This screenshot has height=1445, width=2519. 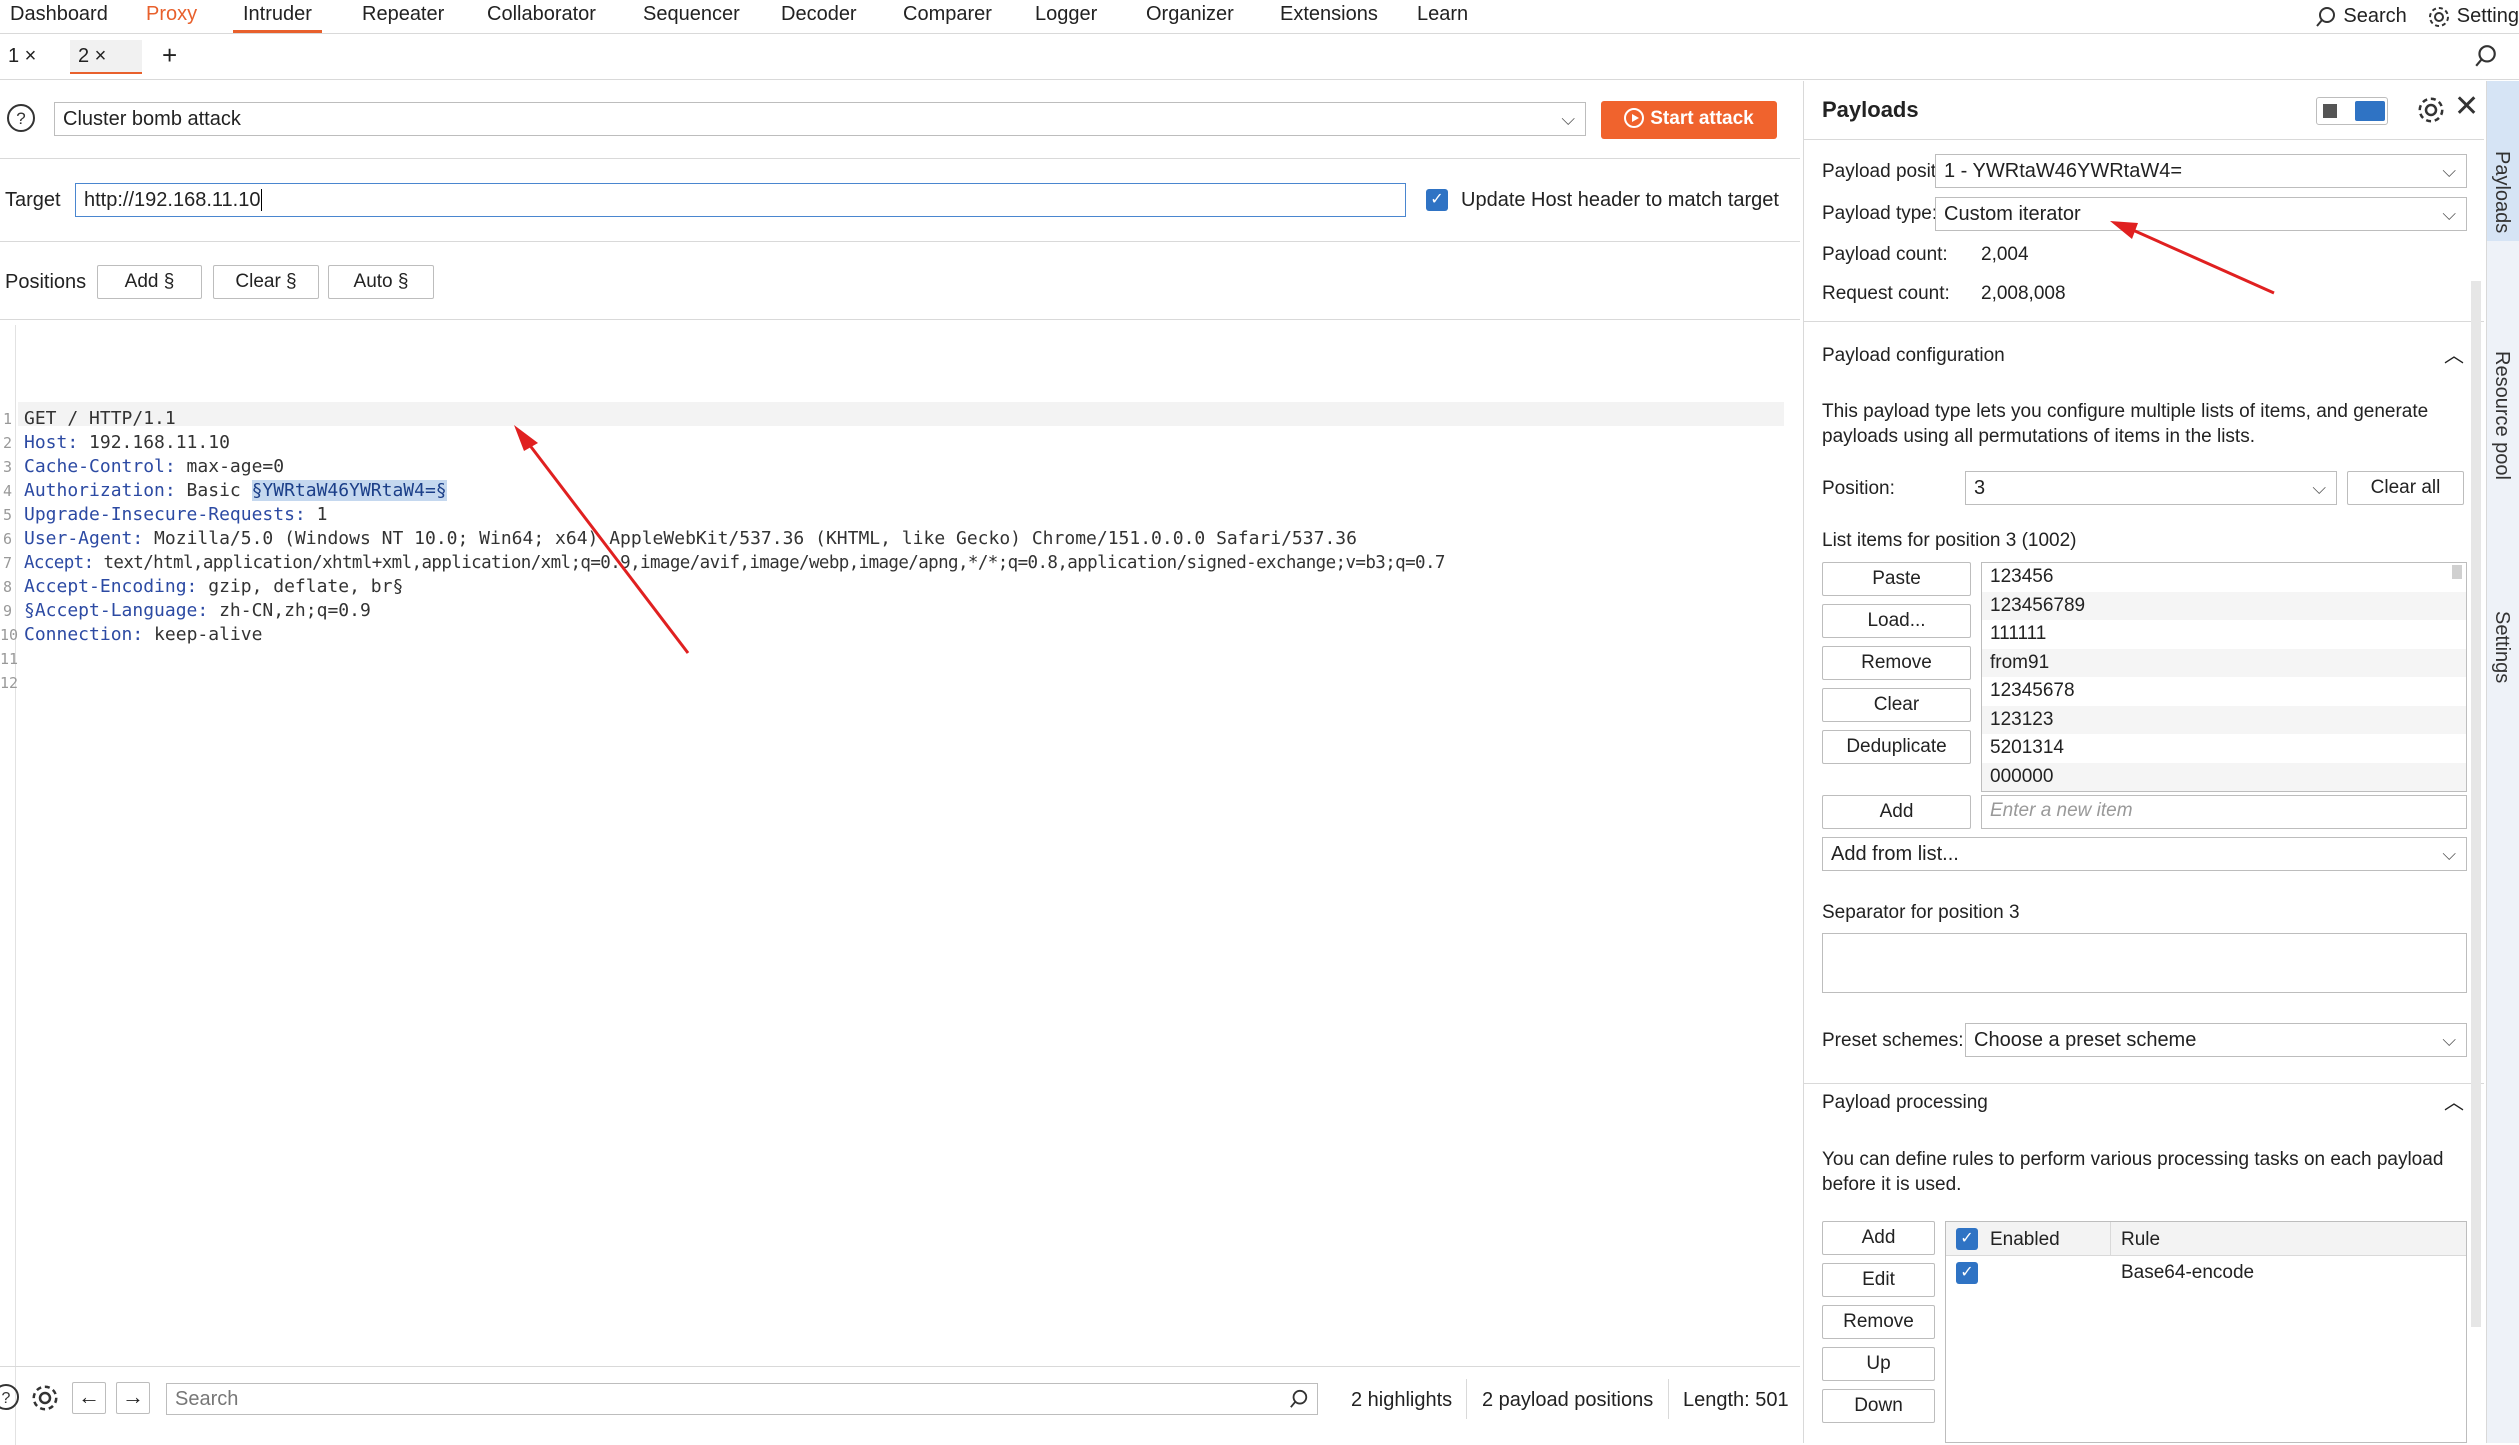 I want to click on side-tab-settings: Settings, so click(x=2503, y=671).